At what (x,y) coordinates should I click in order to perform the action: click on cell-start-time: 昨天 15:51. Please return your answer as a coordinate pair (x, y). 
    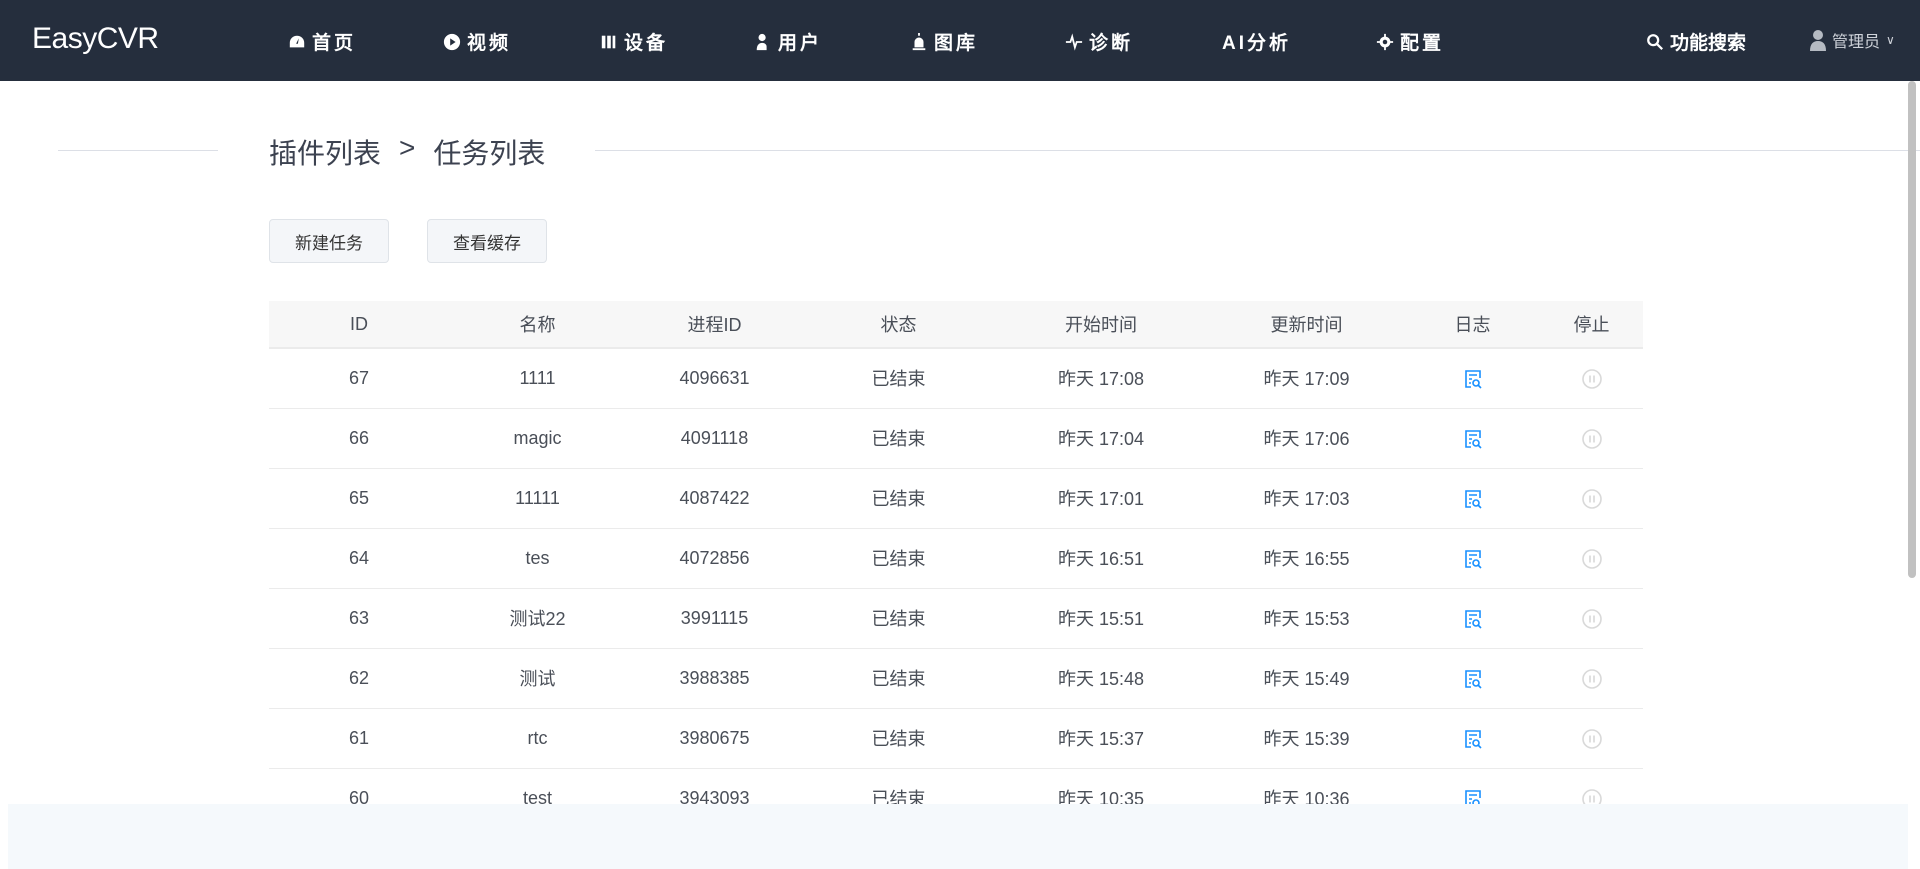
    Looking at the image, I should click on (1101, 618).